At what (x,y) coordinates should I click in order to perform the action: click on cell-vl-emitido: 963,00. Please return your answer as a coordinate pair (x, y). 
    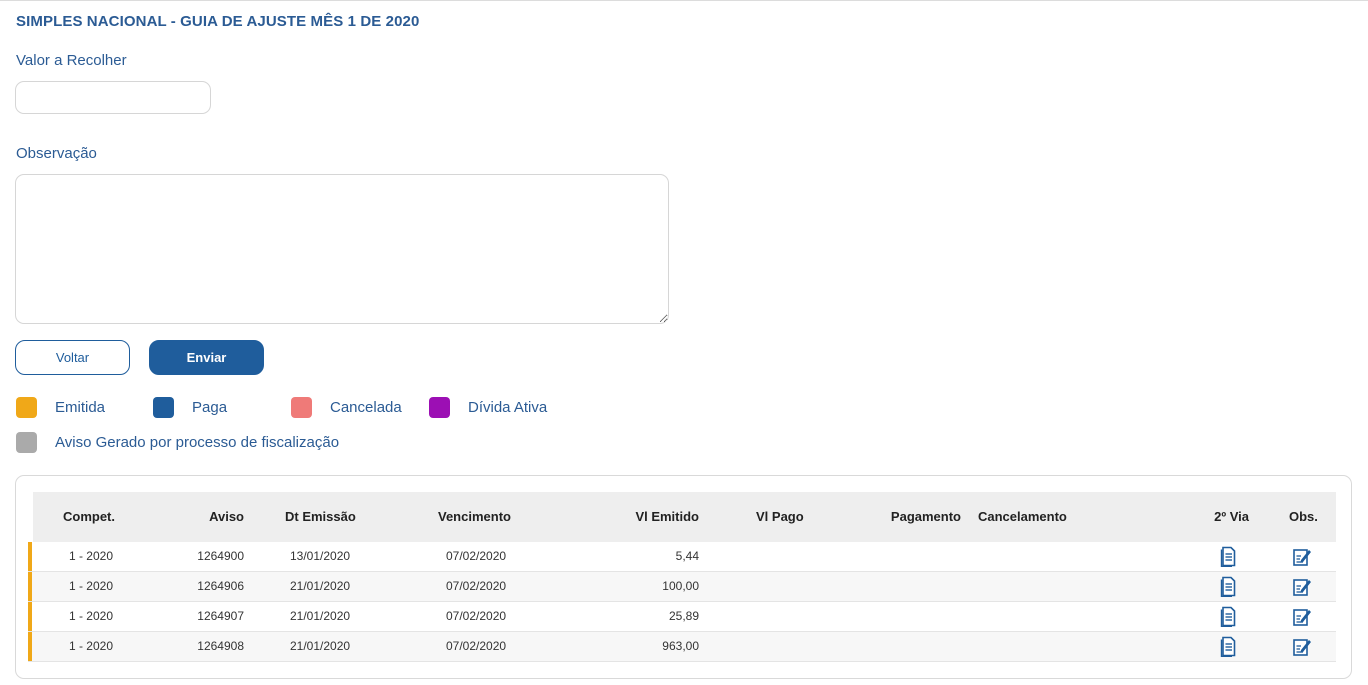
    Looking at the image, I should click on (680, 646).